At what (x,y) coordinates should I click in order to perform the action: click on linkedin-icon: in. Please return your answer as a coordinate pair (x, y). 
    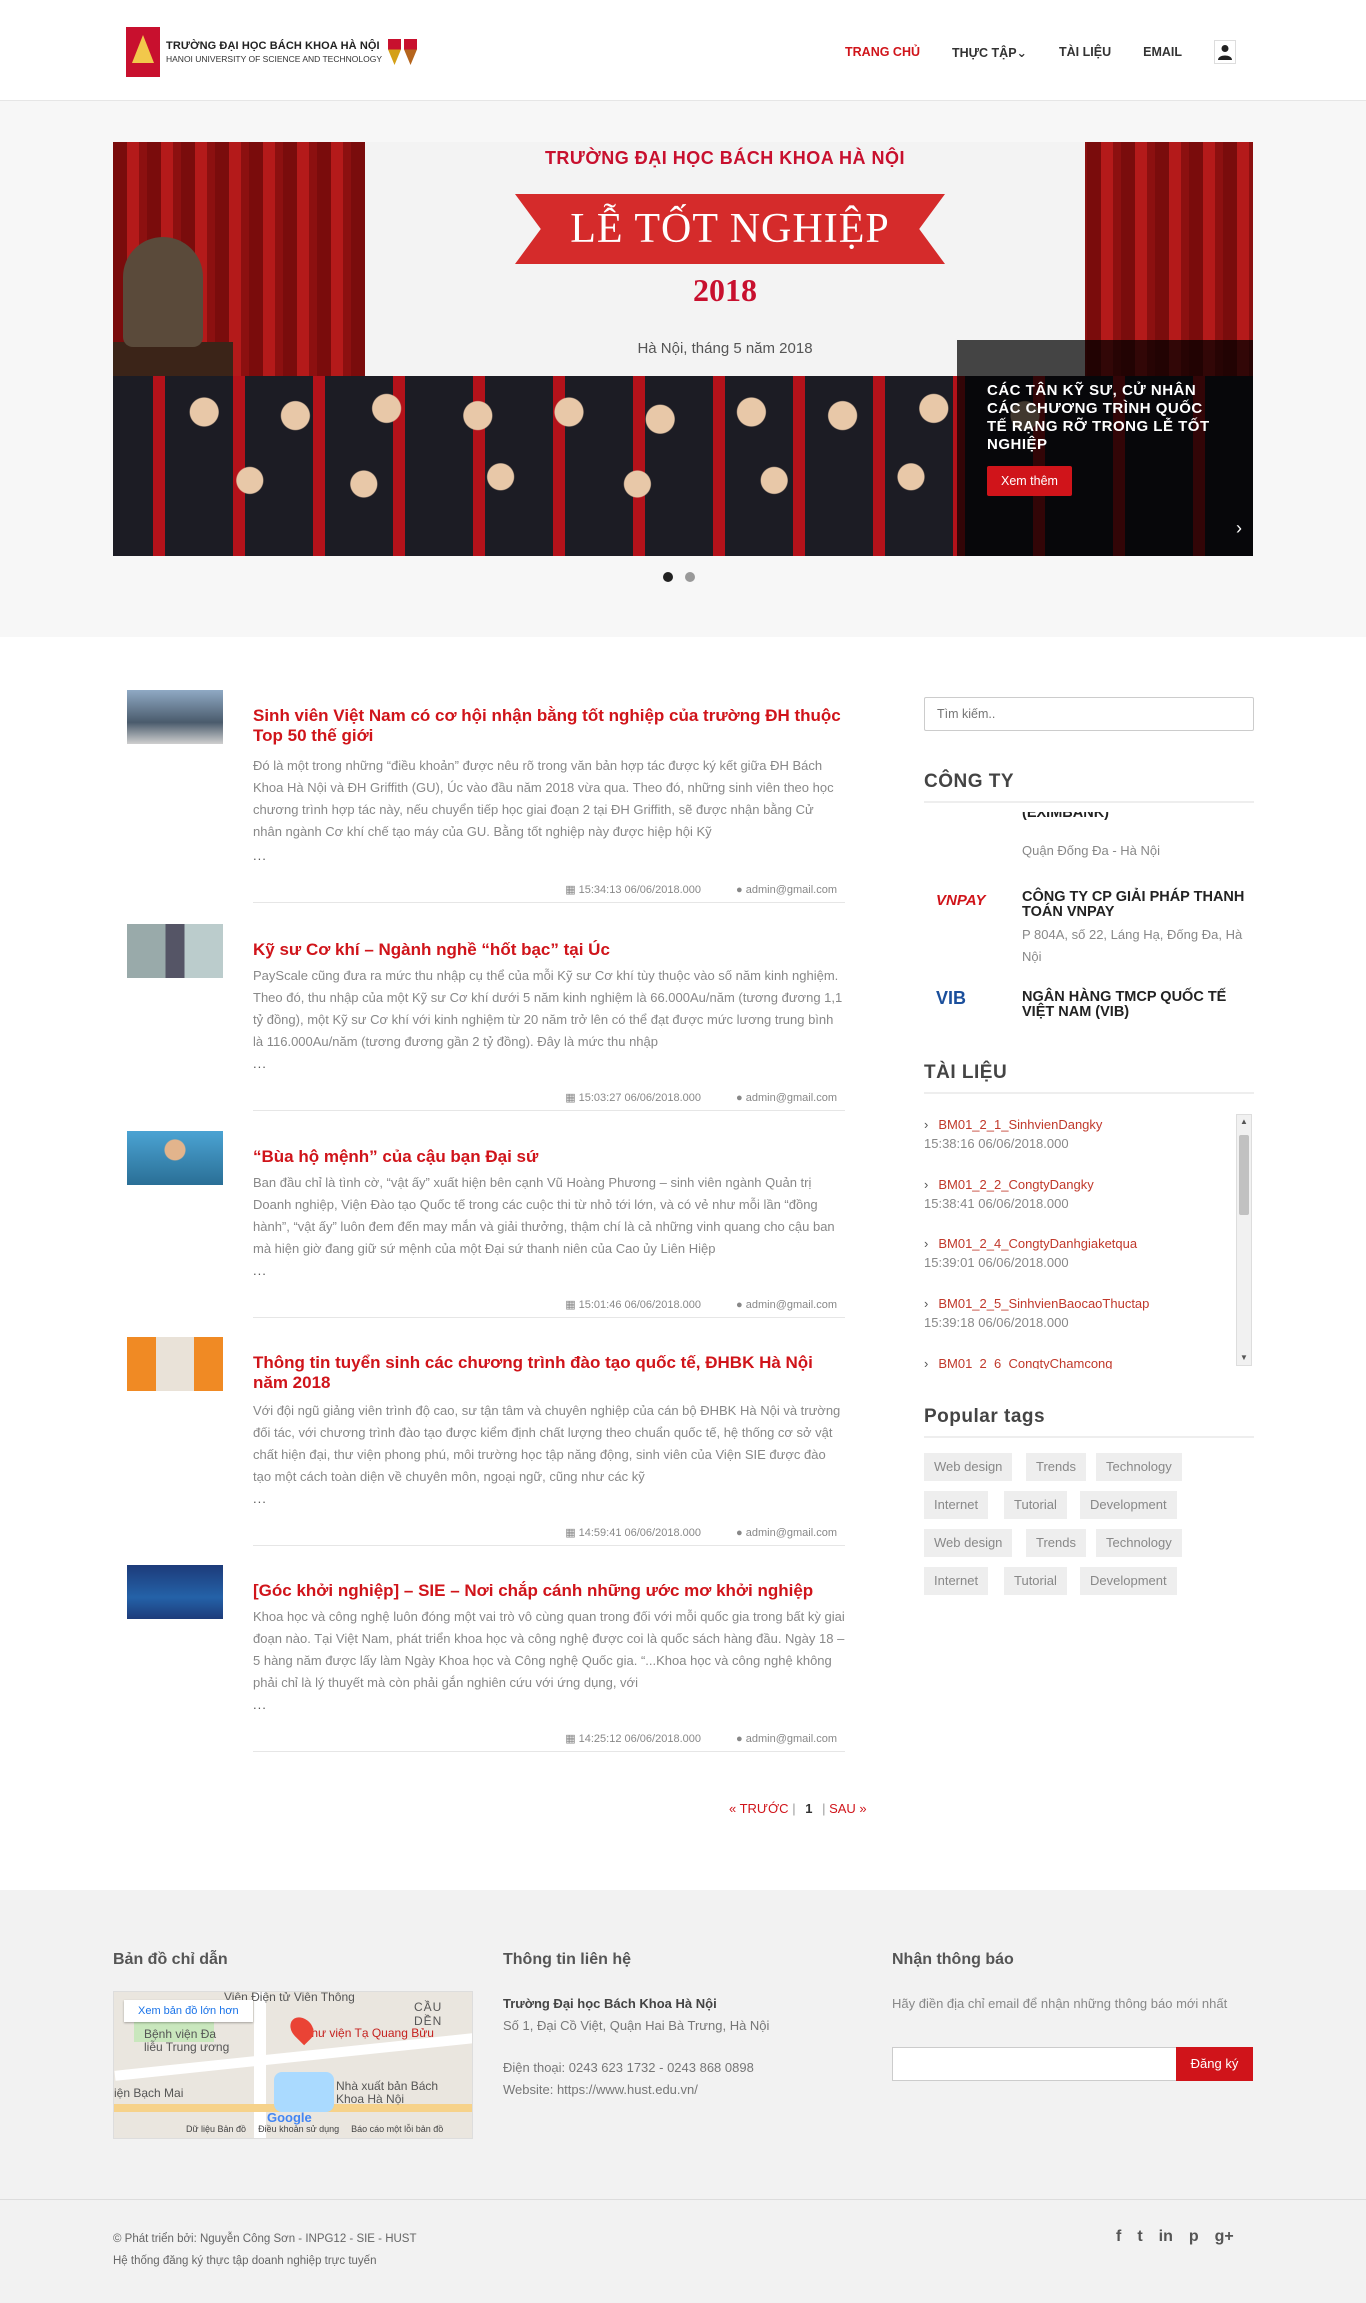
    Looking at the image, I should click on (1166, 2237).